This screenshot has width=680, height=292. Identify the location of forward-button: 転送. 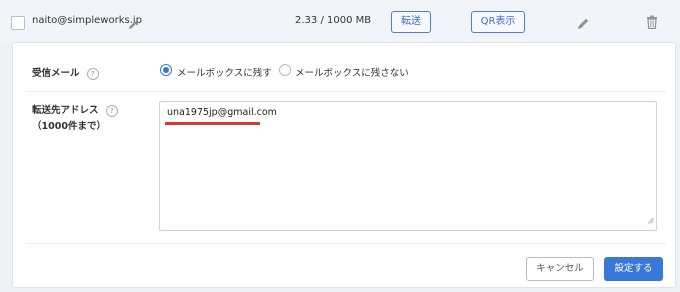
(411, 22).